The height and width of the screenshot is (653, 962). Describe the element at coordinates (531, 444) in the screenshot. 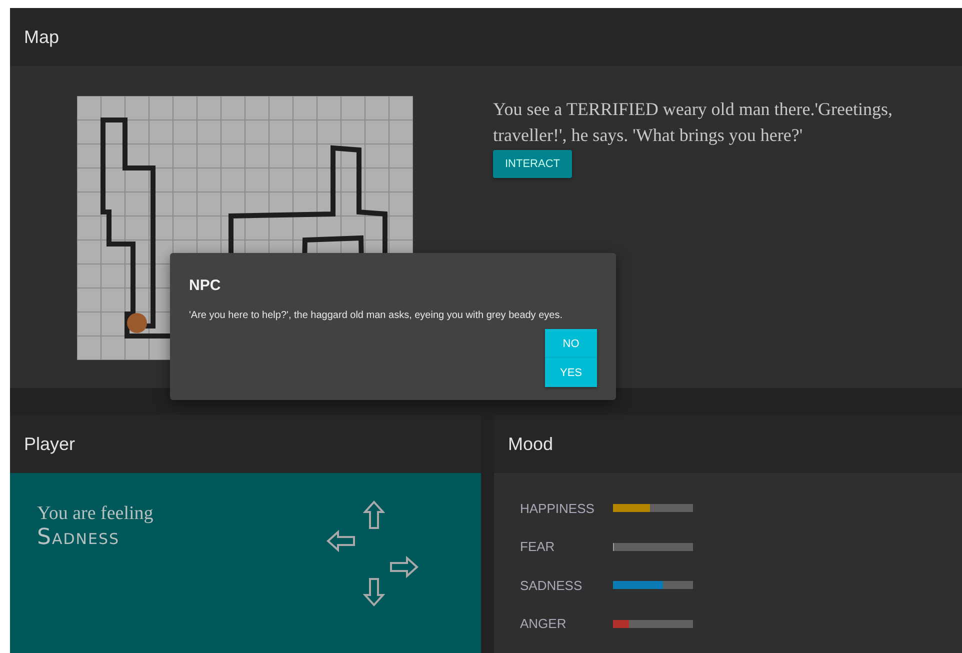

I see `panel-title: Mood` at that location.